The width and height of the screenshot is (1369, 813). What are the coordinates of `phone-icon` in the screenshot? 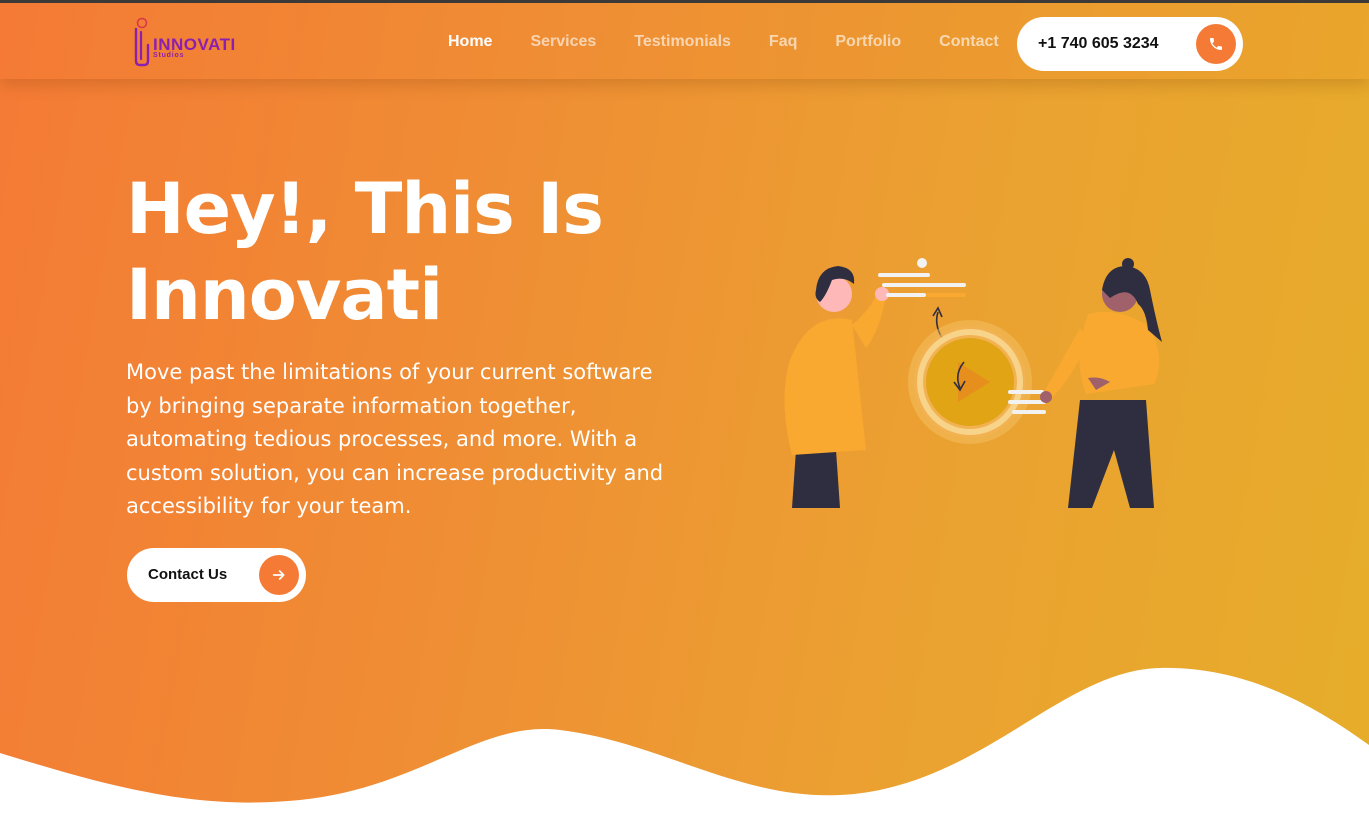 It's located at (1216, 44).